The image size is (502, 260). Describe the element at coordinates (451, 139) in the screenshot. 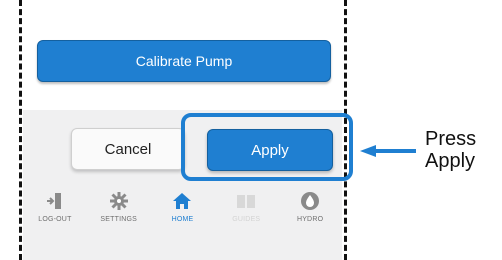

I see `callout-line-1: Press` at that location.